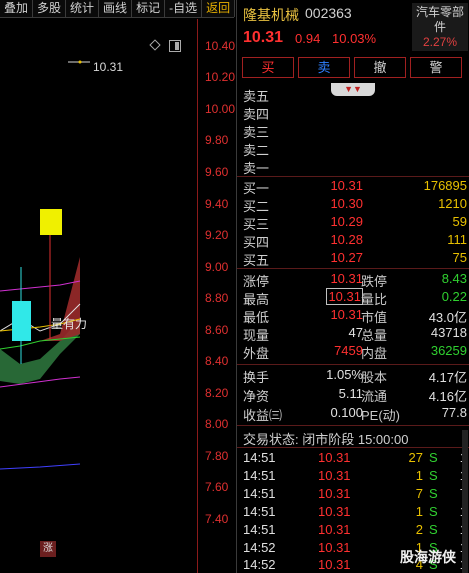  Describe the element at coordinates (419, 493) in the screenshot. I see `tick-volume: 7` at that location.